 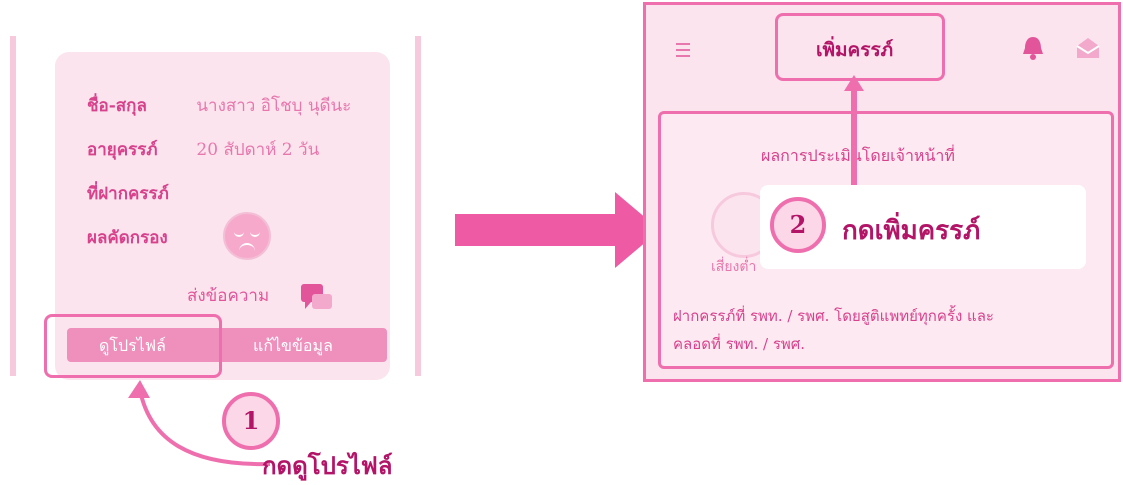 I want to click on name-row: ชื่อ-สกุล นางสาว อิโชบุ นุดีนะ, so click(x=219, y=105).